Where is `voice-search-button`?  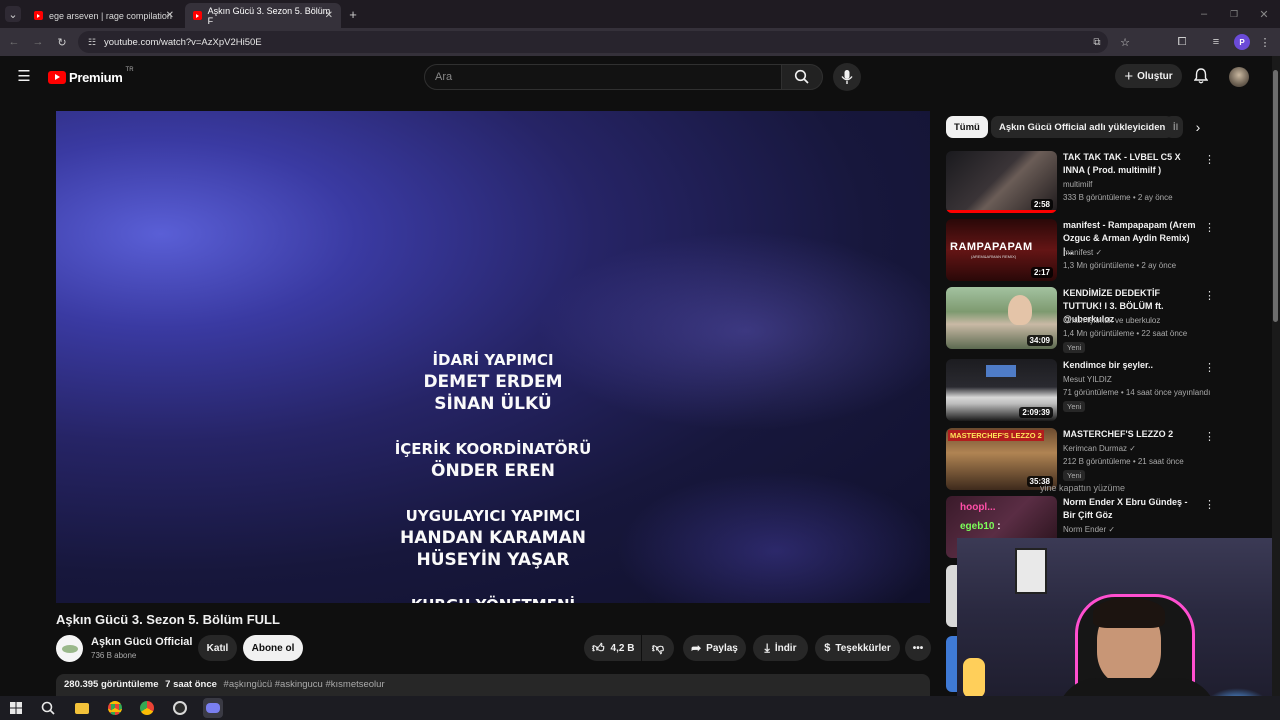 voice-search-button is located at coordinates (847, 77).